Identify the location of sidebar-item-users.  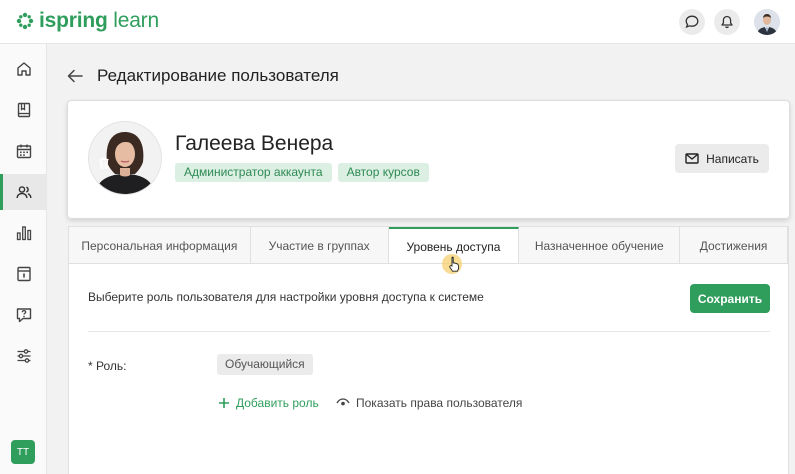
(23, 192).